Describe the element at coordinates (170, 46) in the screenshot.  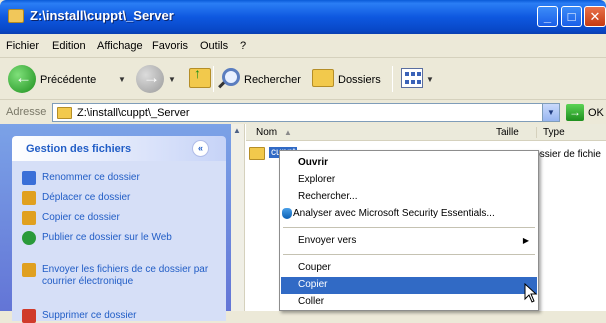
I see `menu-favoris: Favoris` at that location.